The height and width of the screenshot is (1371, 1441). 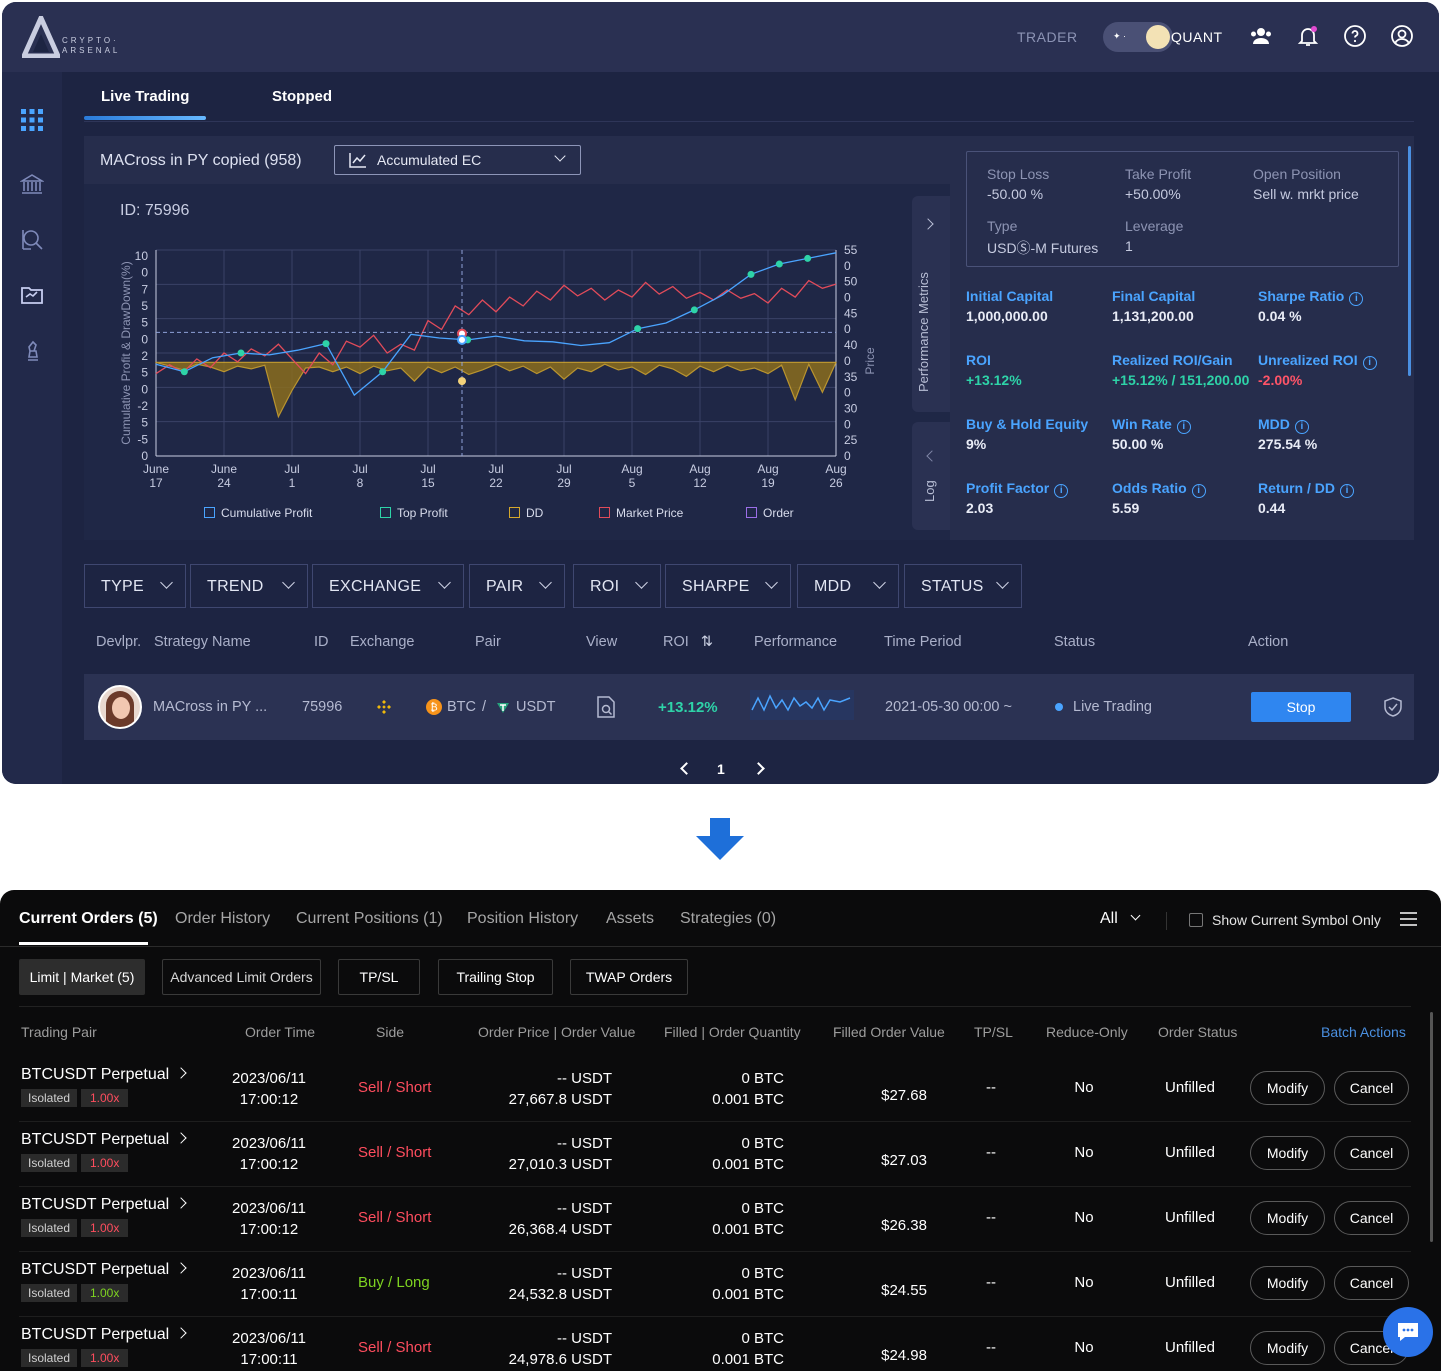 I want to click on log-toggle, so click(x=931, y=476).